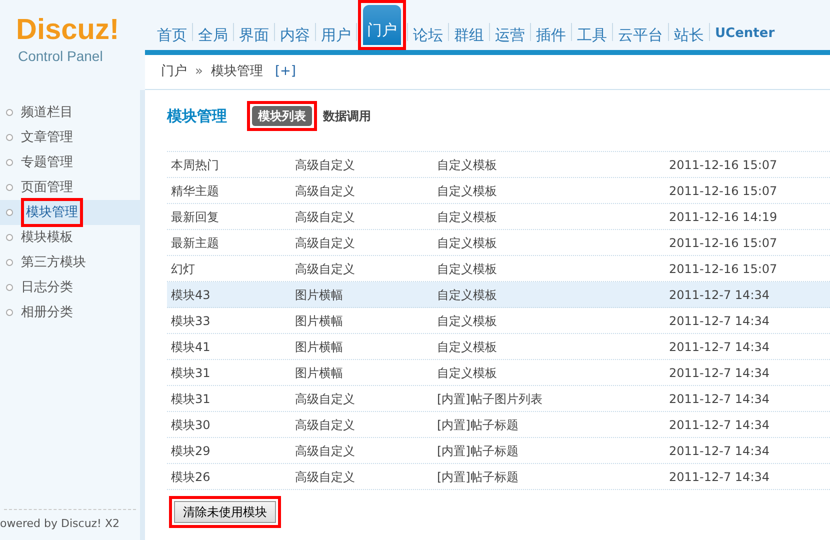 The height and width of the screenshot is (540, 830). I want to click on table-cell: 模块29, so click(190, 451).